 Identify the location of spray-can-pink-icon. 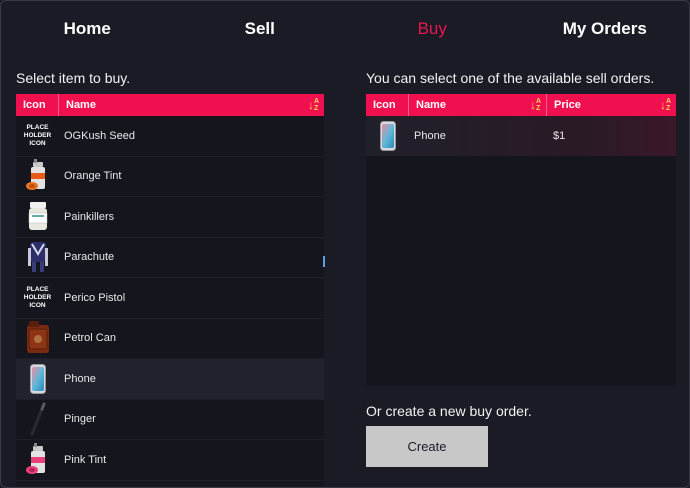
(37, 460).